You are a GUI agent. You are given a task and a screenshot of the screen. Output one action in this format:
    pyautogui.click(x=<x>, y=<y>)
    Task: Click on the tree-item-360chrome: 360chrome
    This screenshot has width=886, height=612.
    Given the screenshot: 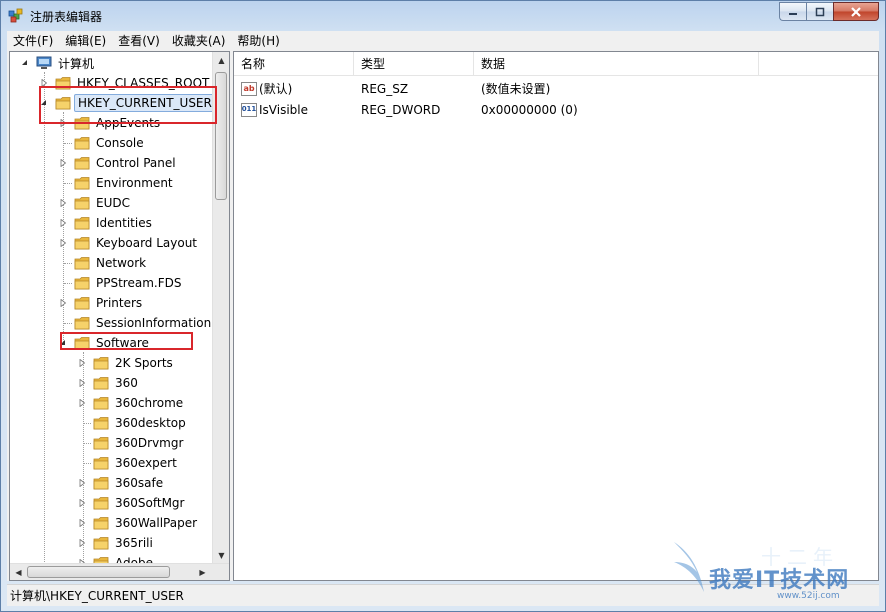 What is the action you would take?
    pyautogui.click(x=131, y=403)
    